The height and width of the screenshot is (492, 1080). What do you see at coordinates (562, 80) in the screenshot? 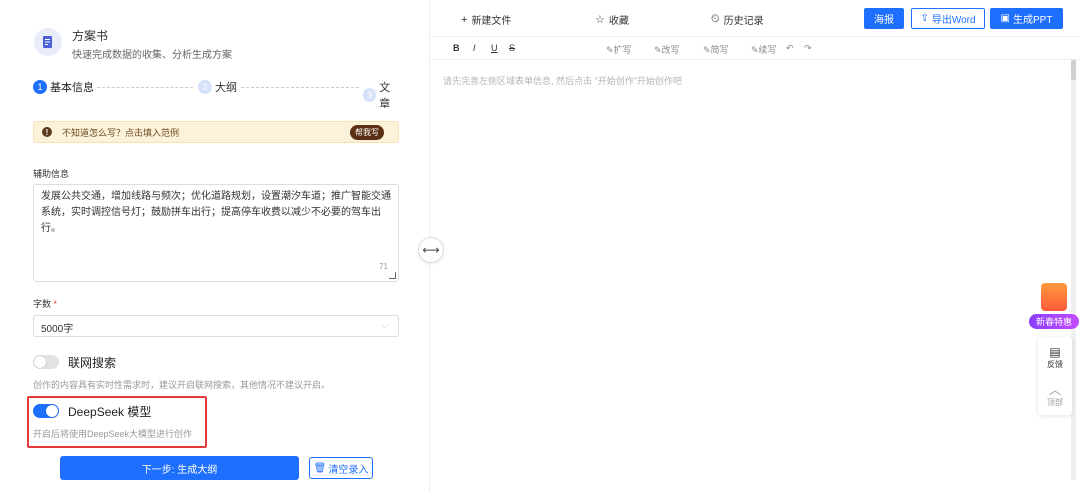
I see `editor-placeholder: 请先完善左侧区域表单信息, 然后点击 "开始创作"开始创作吧` at bounding box center [562, 80].